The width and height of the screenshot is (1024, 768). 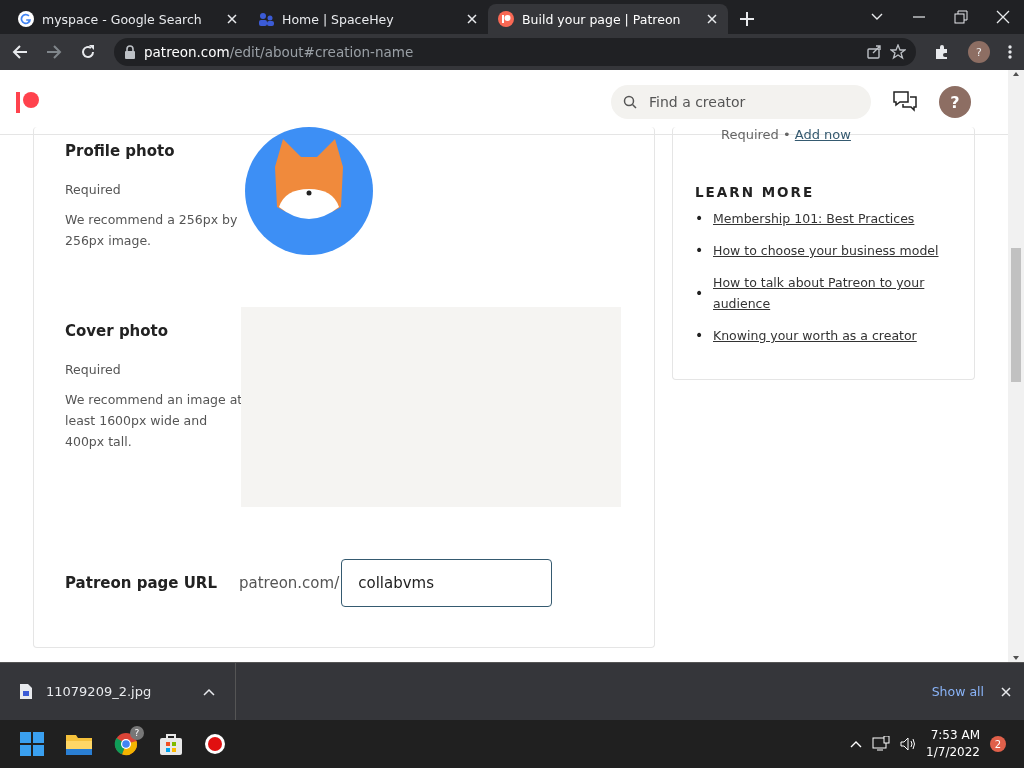 I want to click on lock-icon, so click(x=130, y=52).